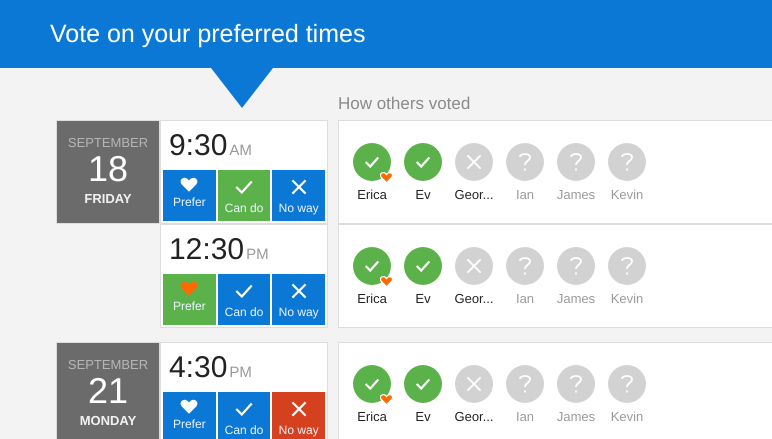  I want to click on weekday-label: MONDAY, so click(108, 420).